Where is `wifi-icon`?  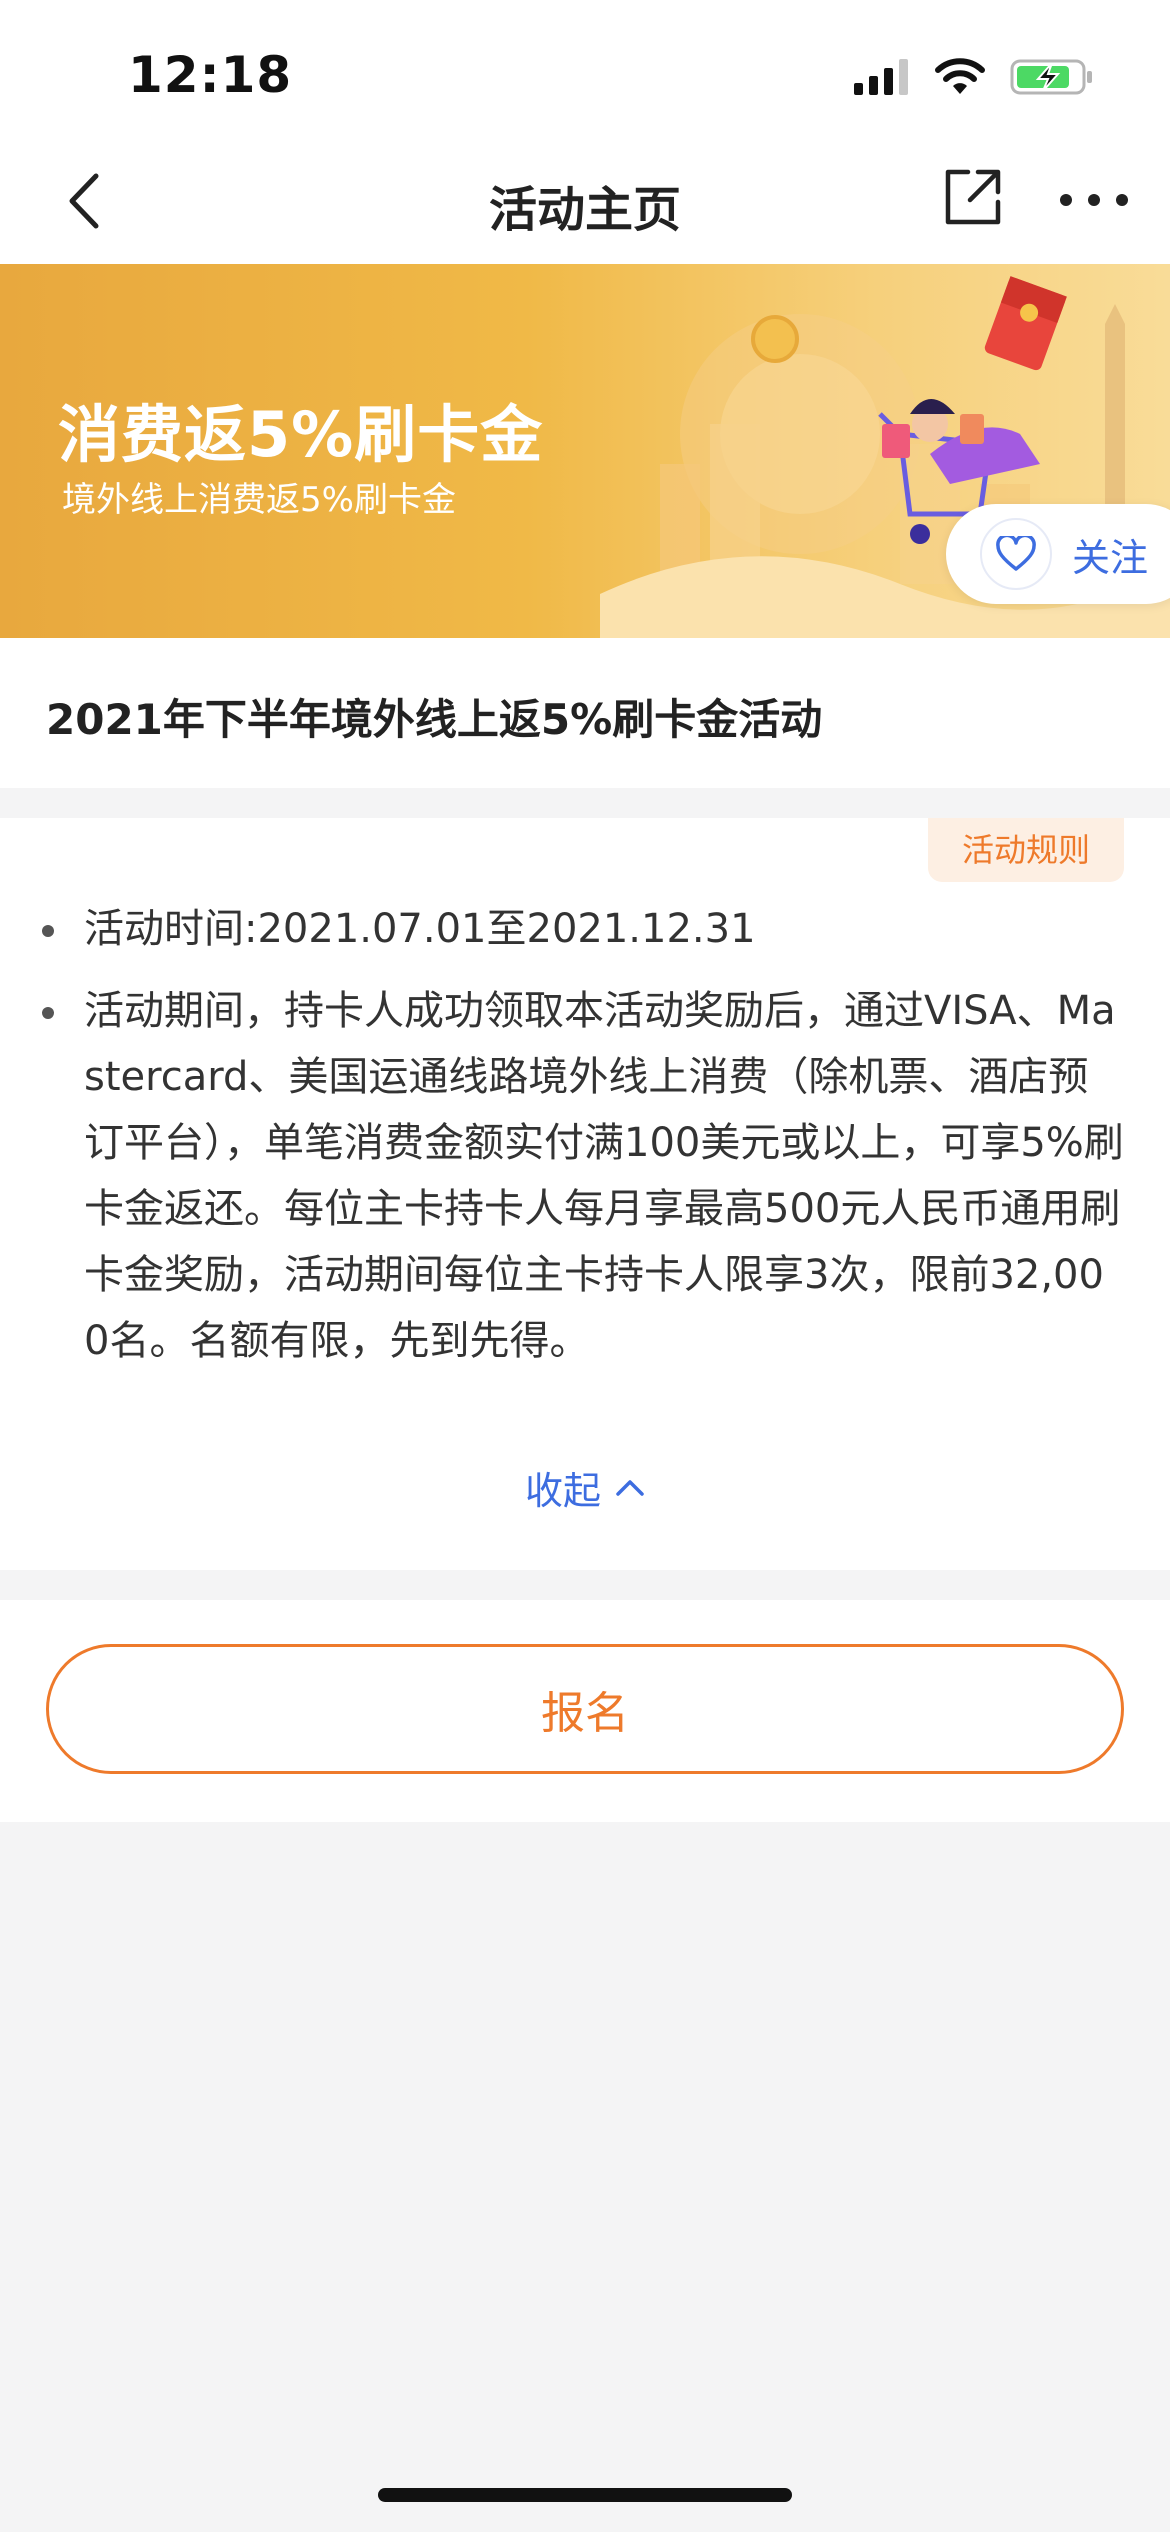
wifi-icon is located at coordinates (960, 76).